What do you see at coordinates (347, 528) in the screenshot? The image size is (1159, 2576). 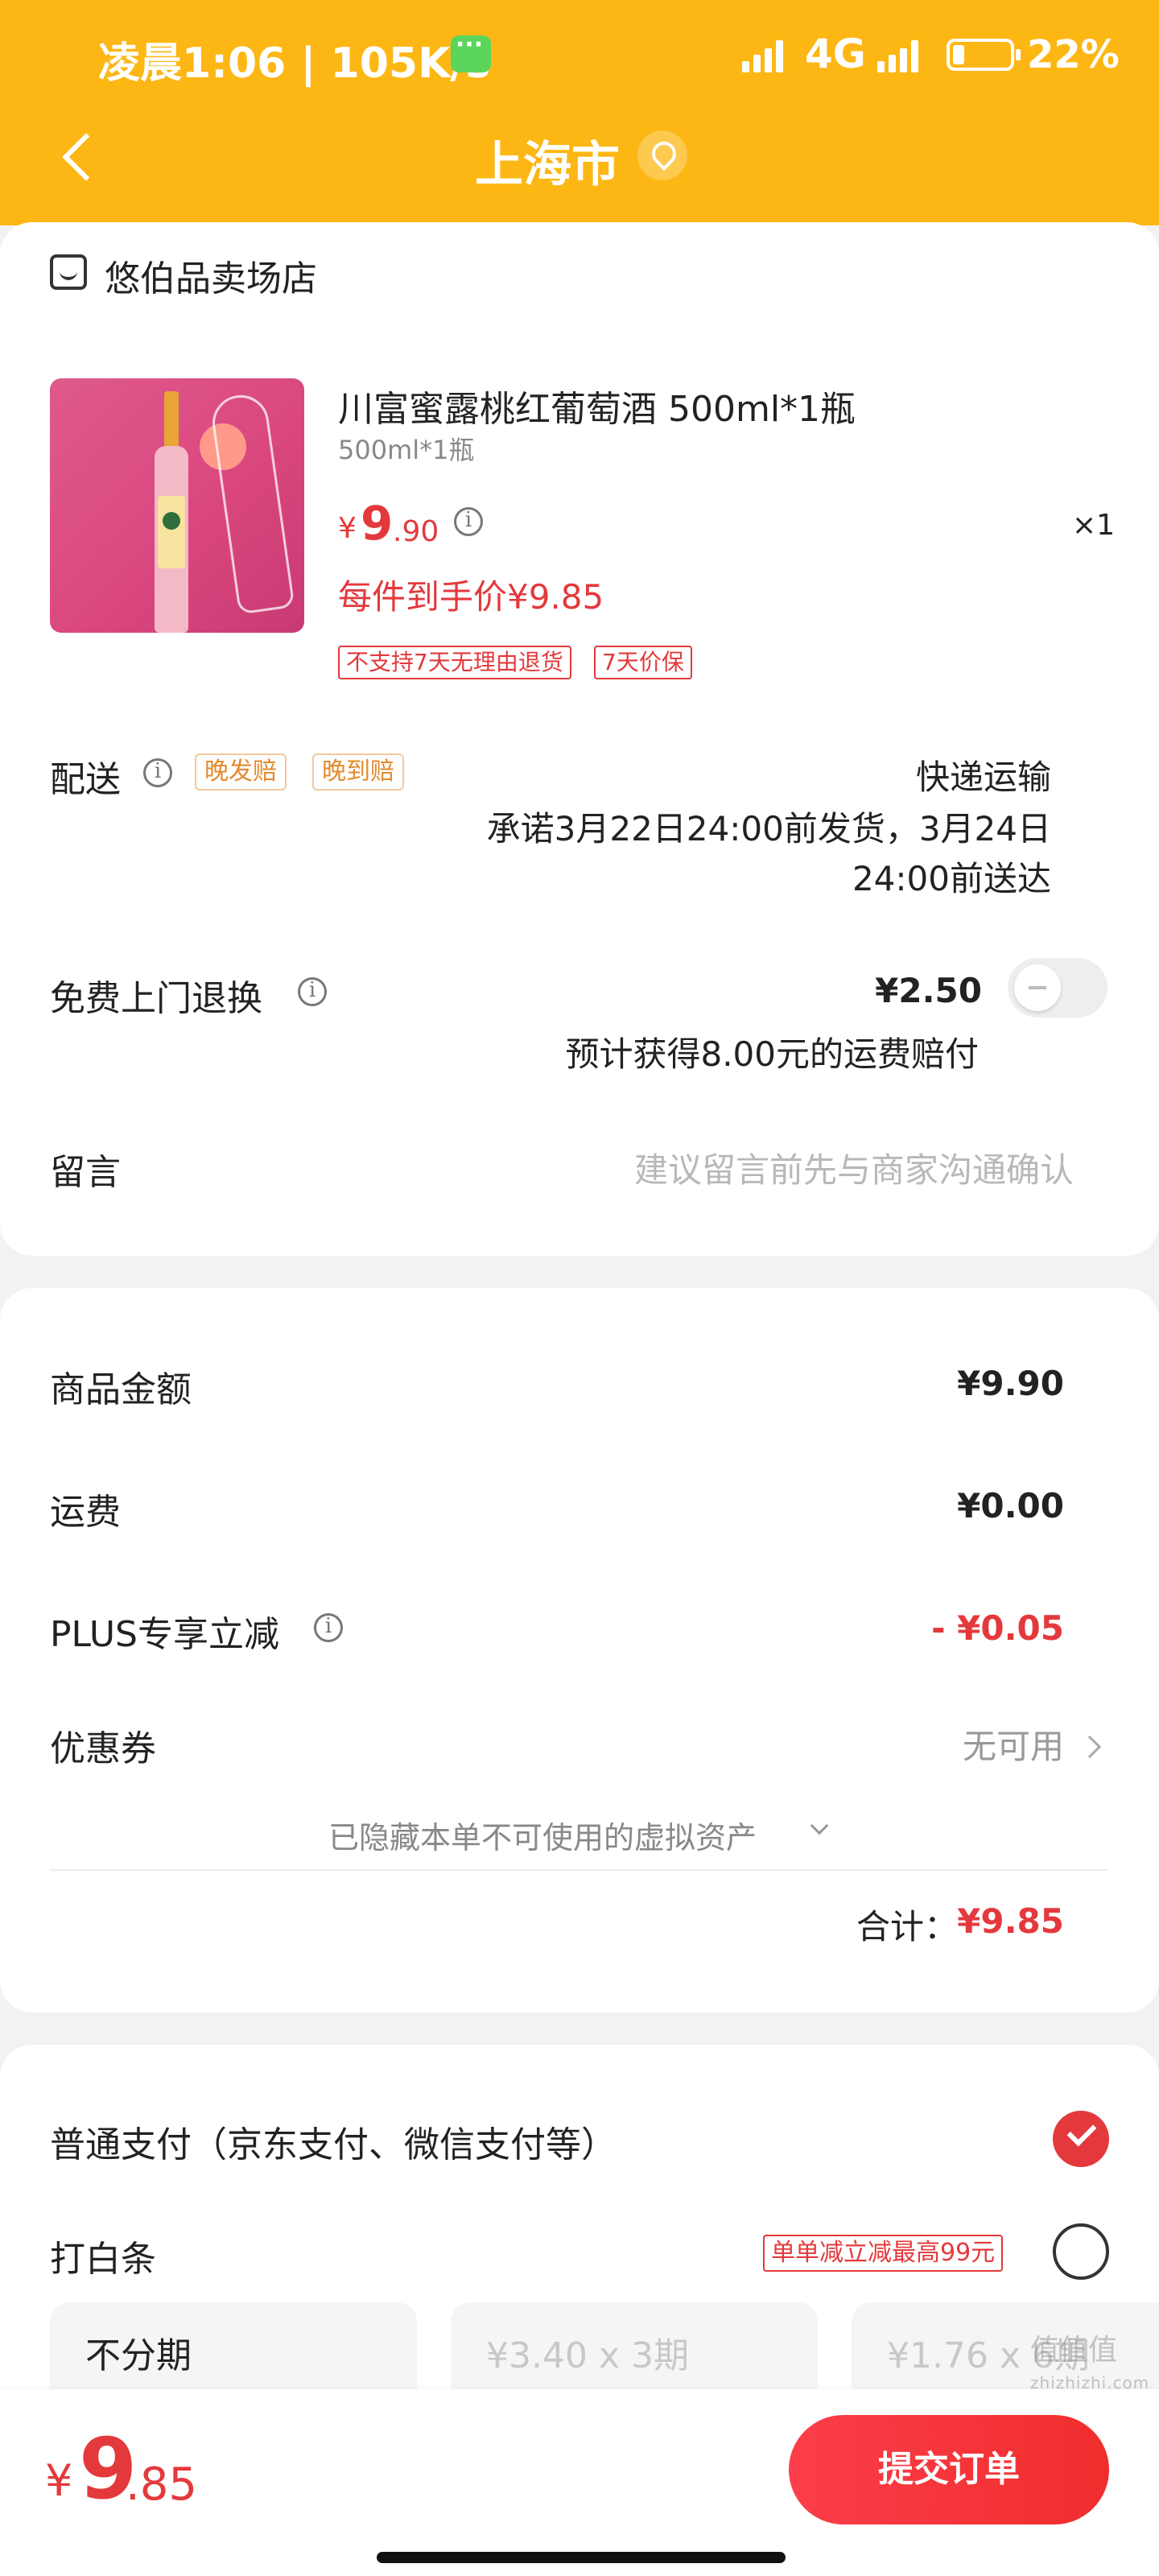 I see `price-symbol: ¥` at bounding box center [347, 528].